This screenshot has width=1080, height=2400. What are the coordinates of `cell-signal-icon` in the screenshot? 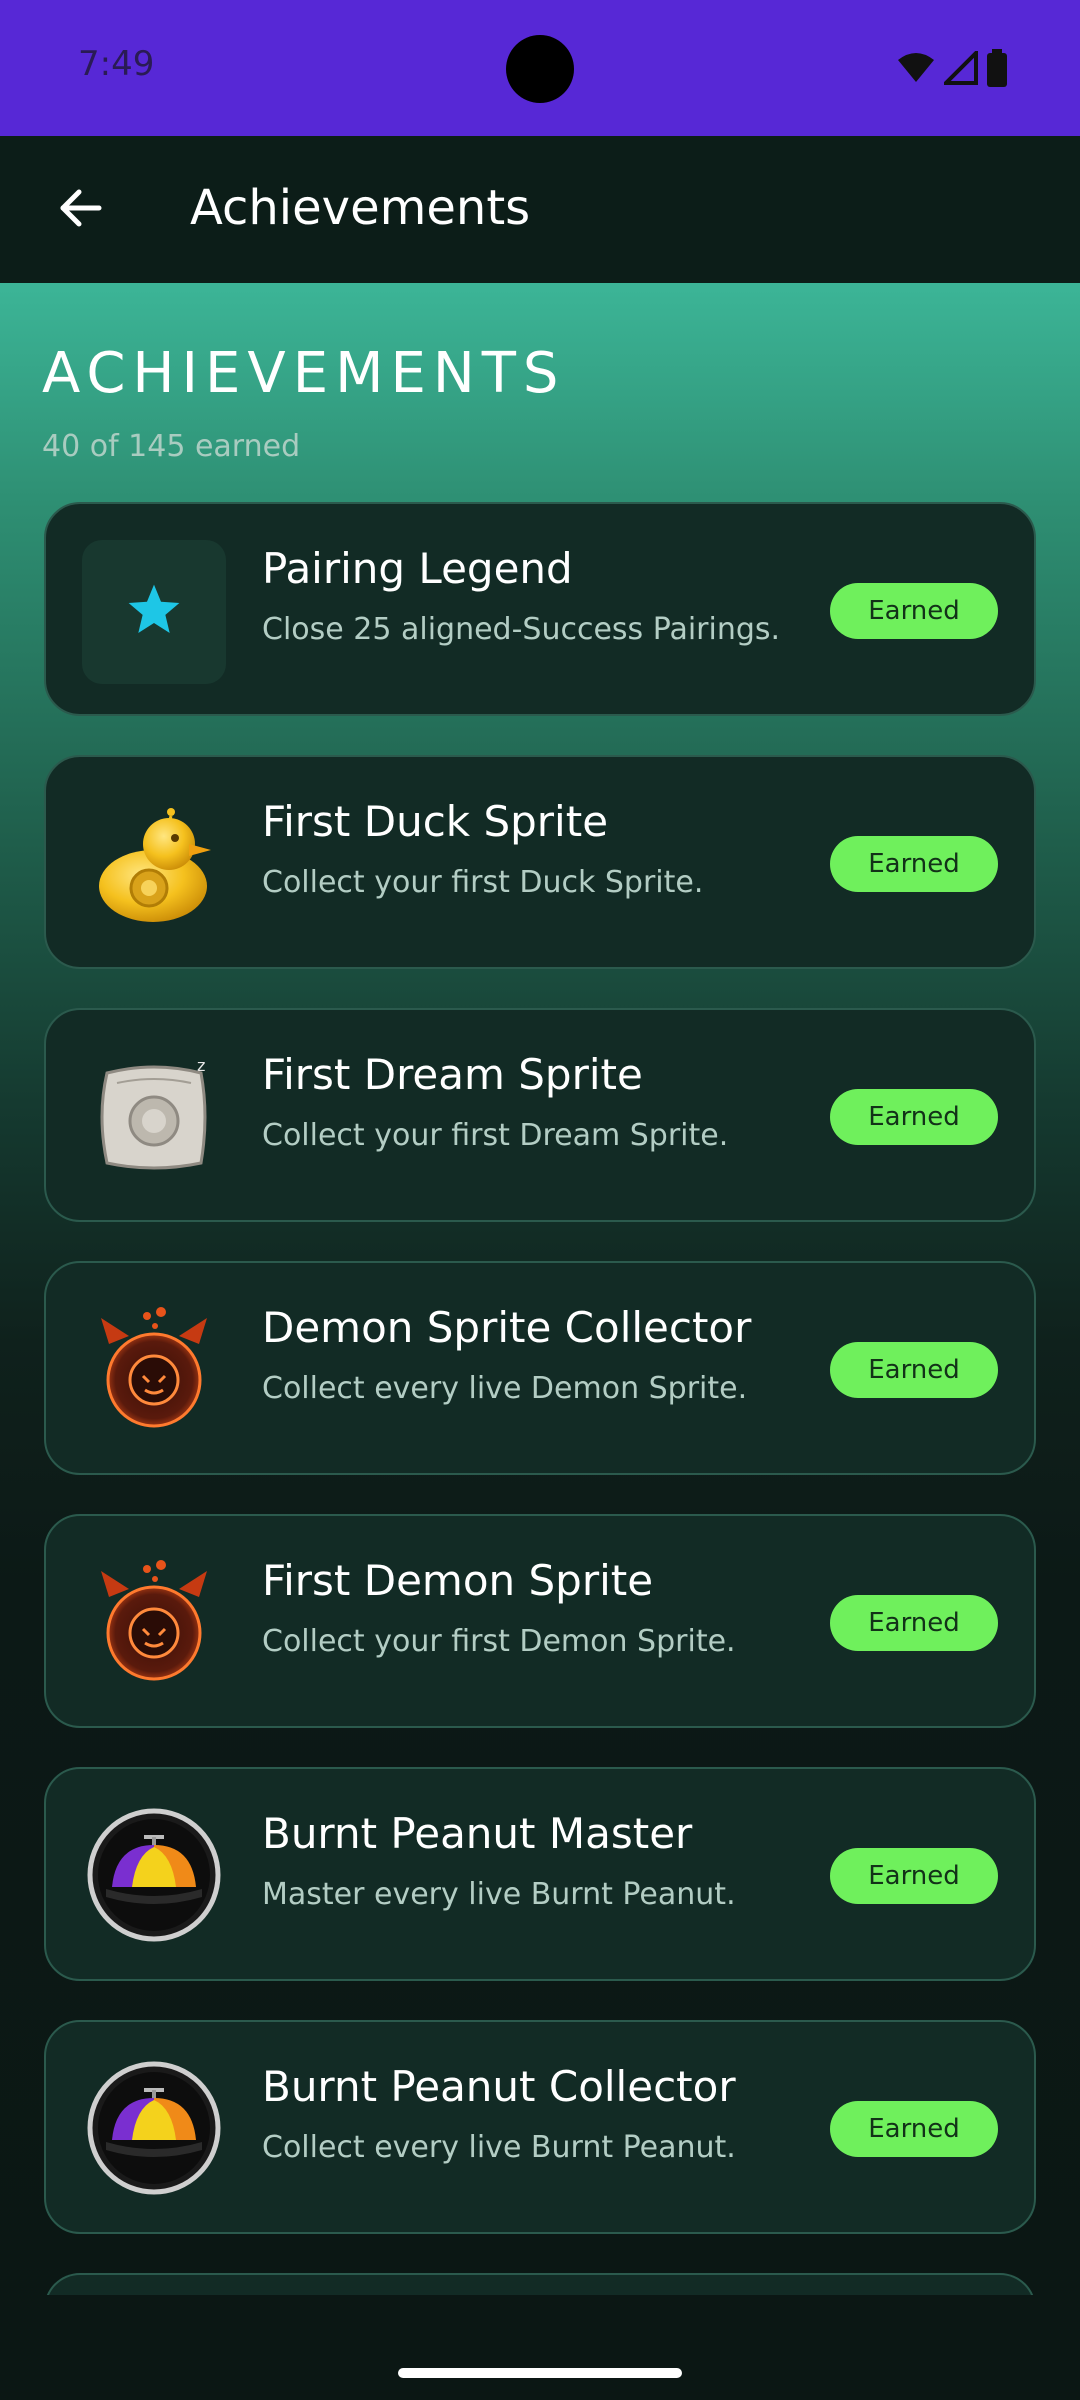 It's located at (961, 68).